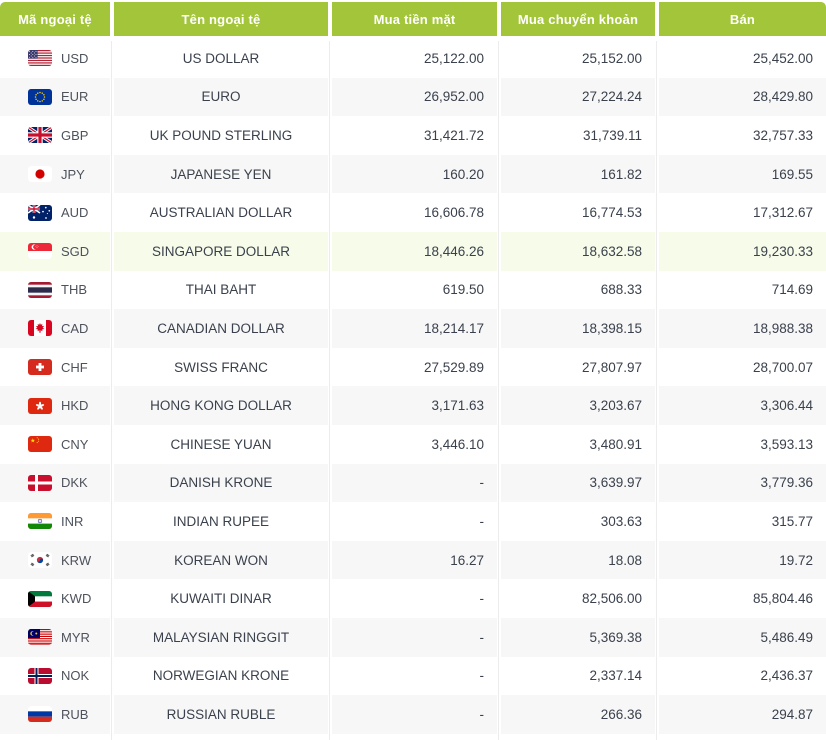 The height and width of the screenshot is (740, 826). I want to click on flag-krw-icon, so click(40, 560).